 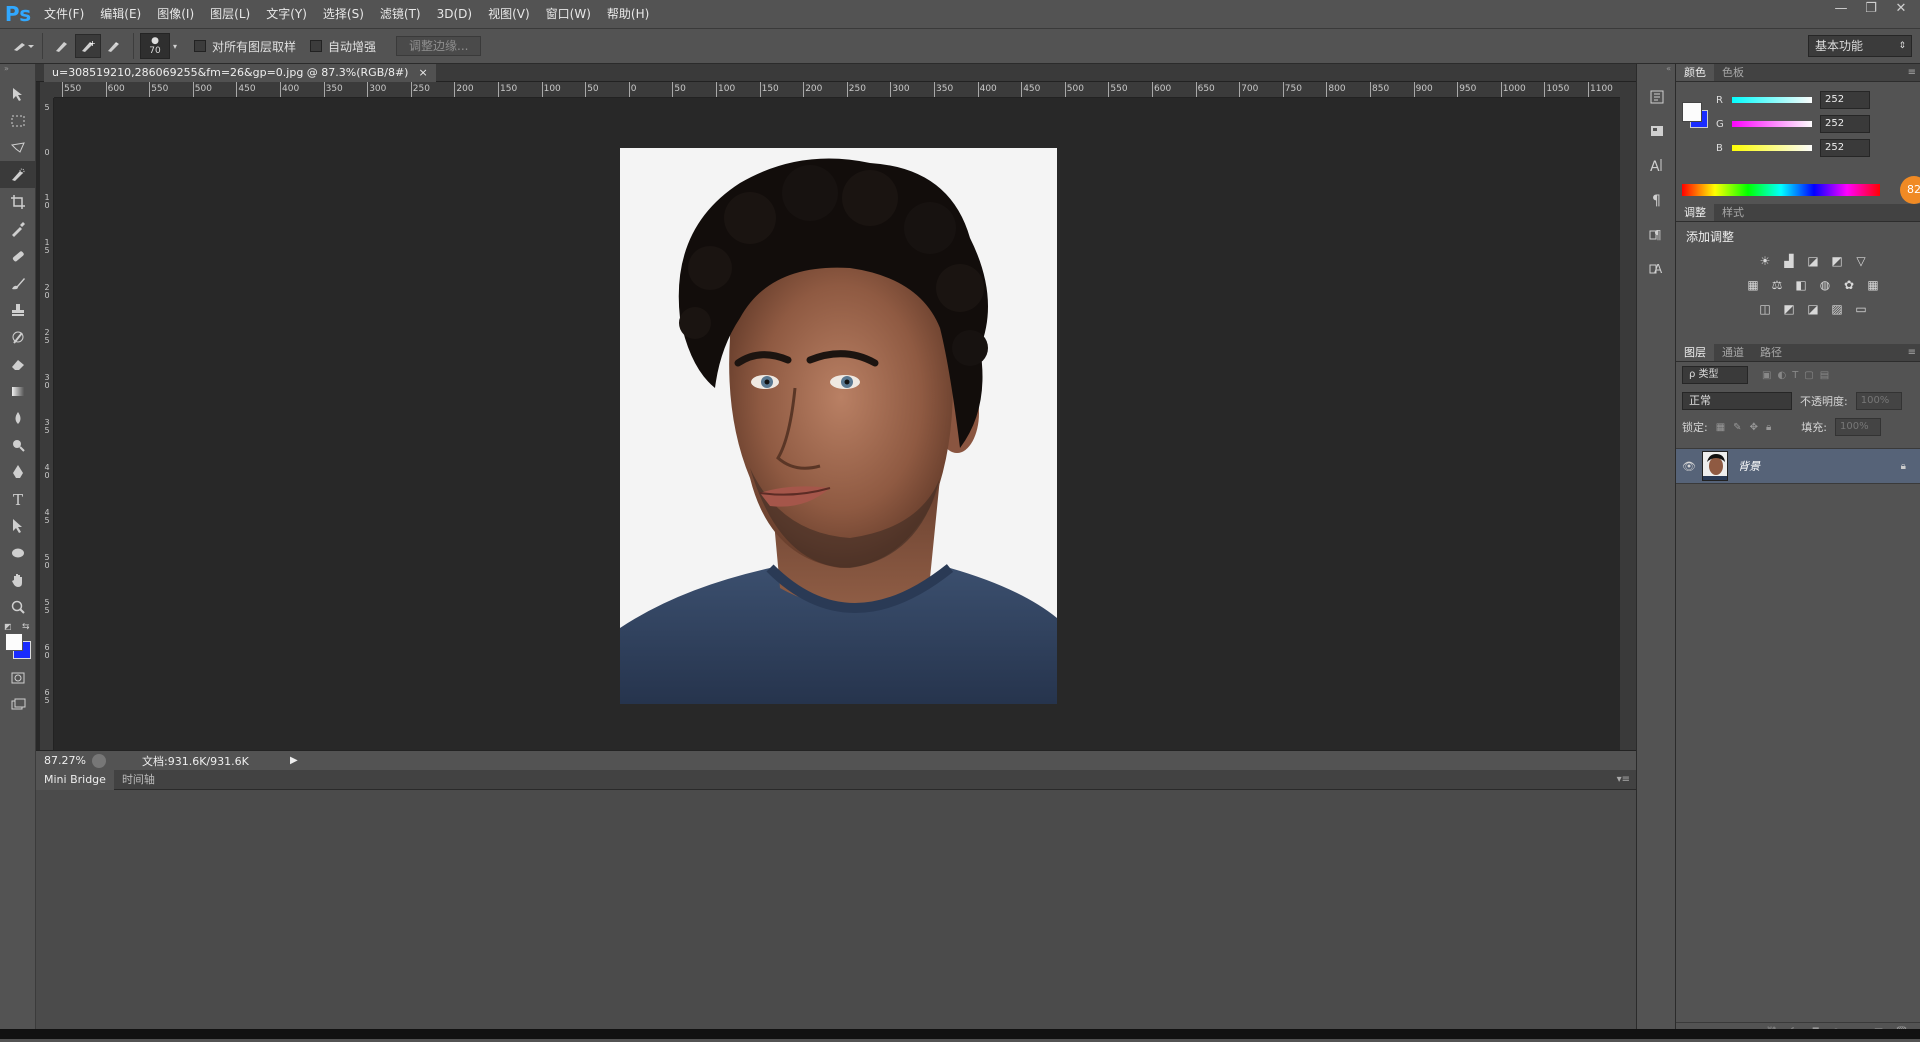 What do you see at coordinates (138, 780) in the screenshot?
I see `tab-timeline: 时间轴` at bounding box center [138, 780].